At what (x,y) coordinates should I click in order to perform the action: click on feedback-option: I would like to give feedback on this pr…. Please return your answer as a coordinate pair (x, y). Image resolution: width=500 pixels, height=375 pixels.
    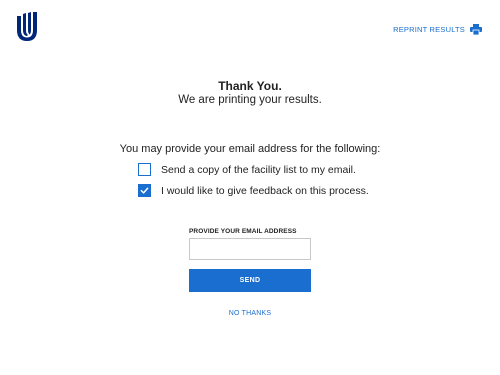
    Looking at the image, I should click on (253, 190).